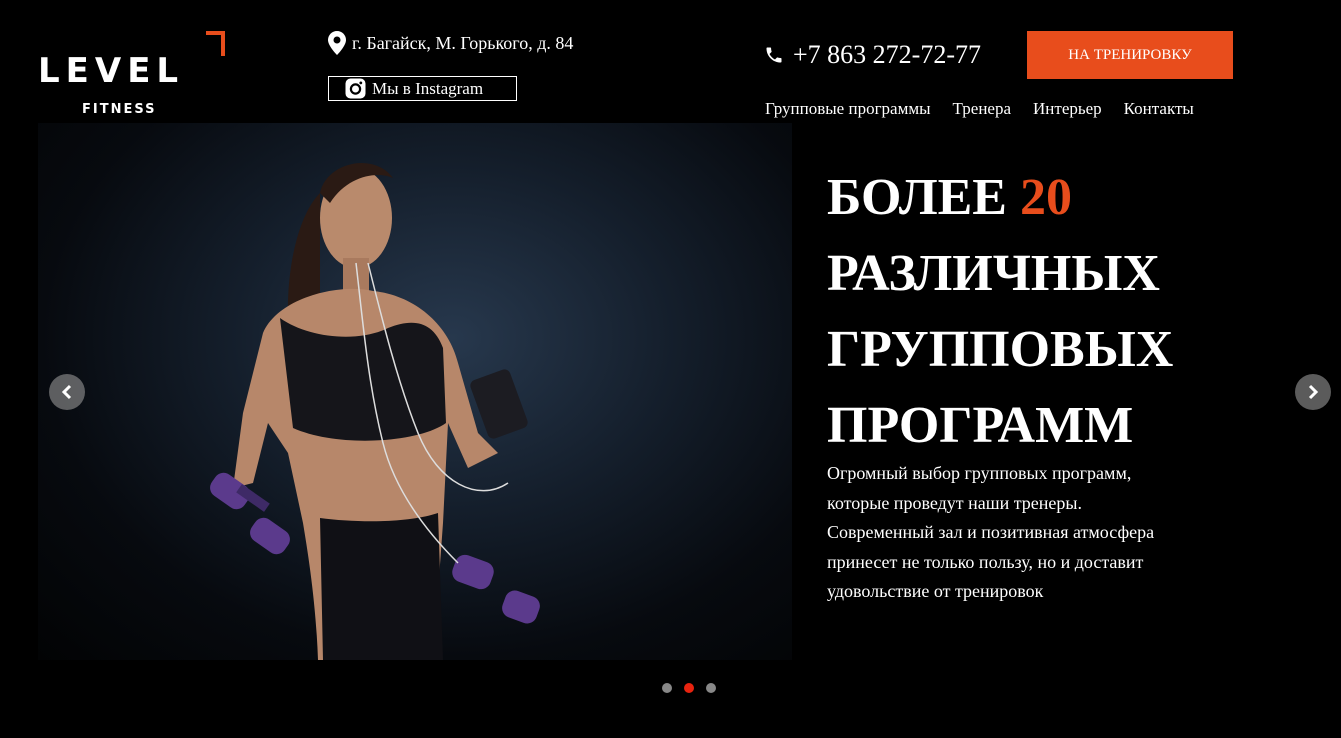  Describe the element at coordinates (774, 55) in the screenshot. I see `phone-icon` at that location.